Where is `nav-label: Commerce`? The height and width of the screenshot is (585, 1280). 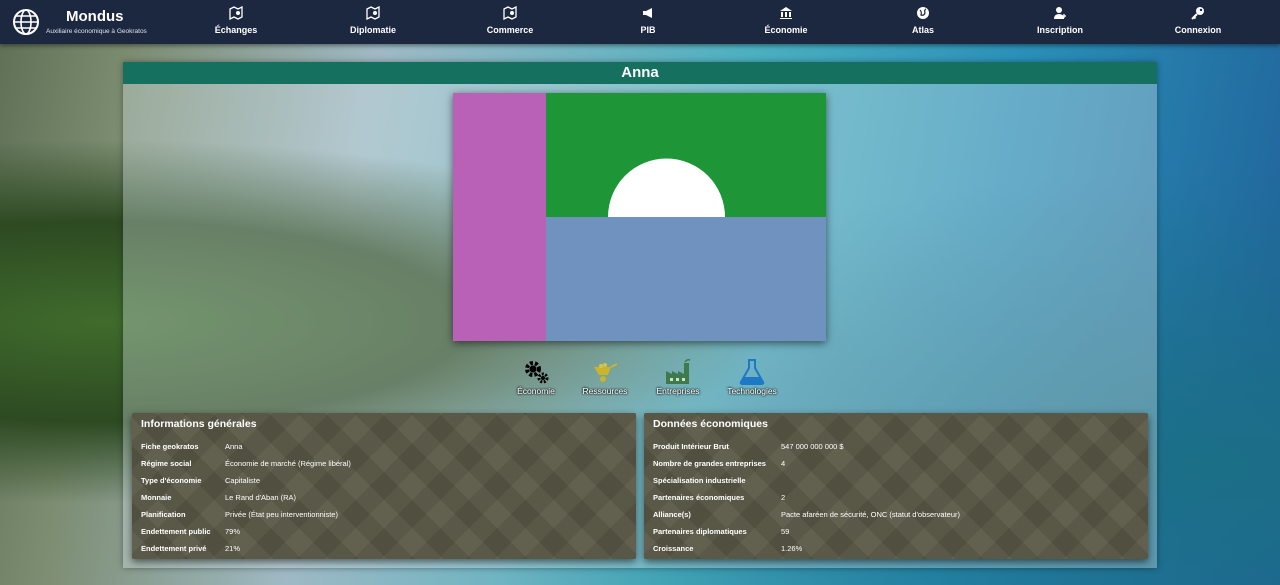 nav-label: Commerce is located at coordinates (510, 30).